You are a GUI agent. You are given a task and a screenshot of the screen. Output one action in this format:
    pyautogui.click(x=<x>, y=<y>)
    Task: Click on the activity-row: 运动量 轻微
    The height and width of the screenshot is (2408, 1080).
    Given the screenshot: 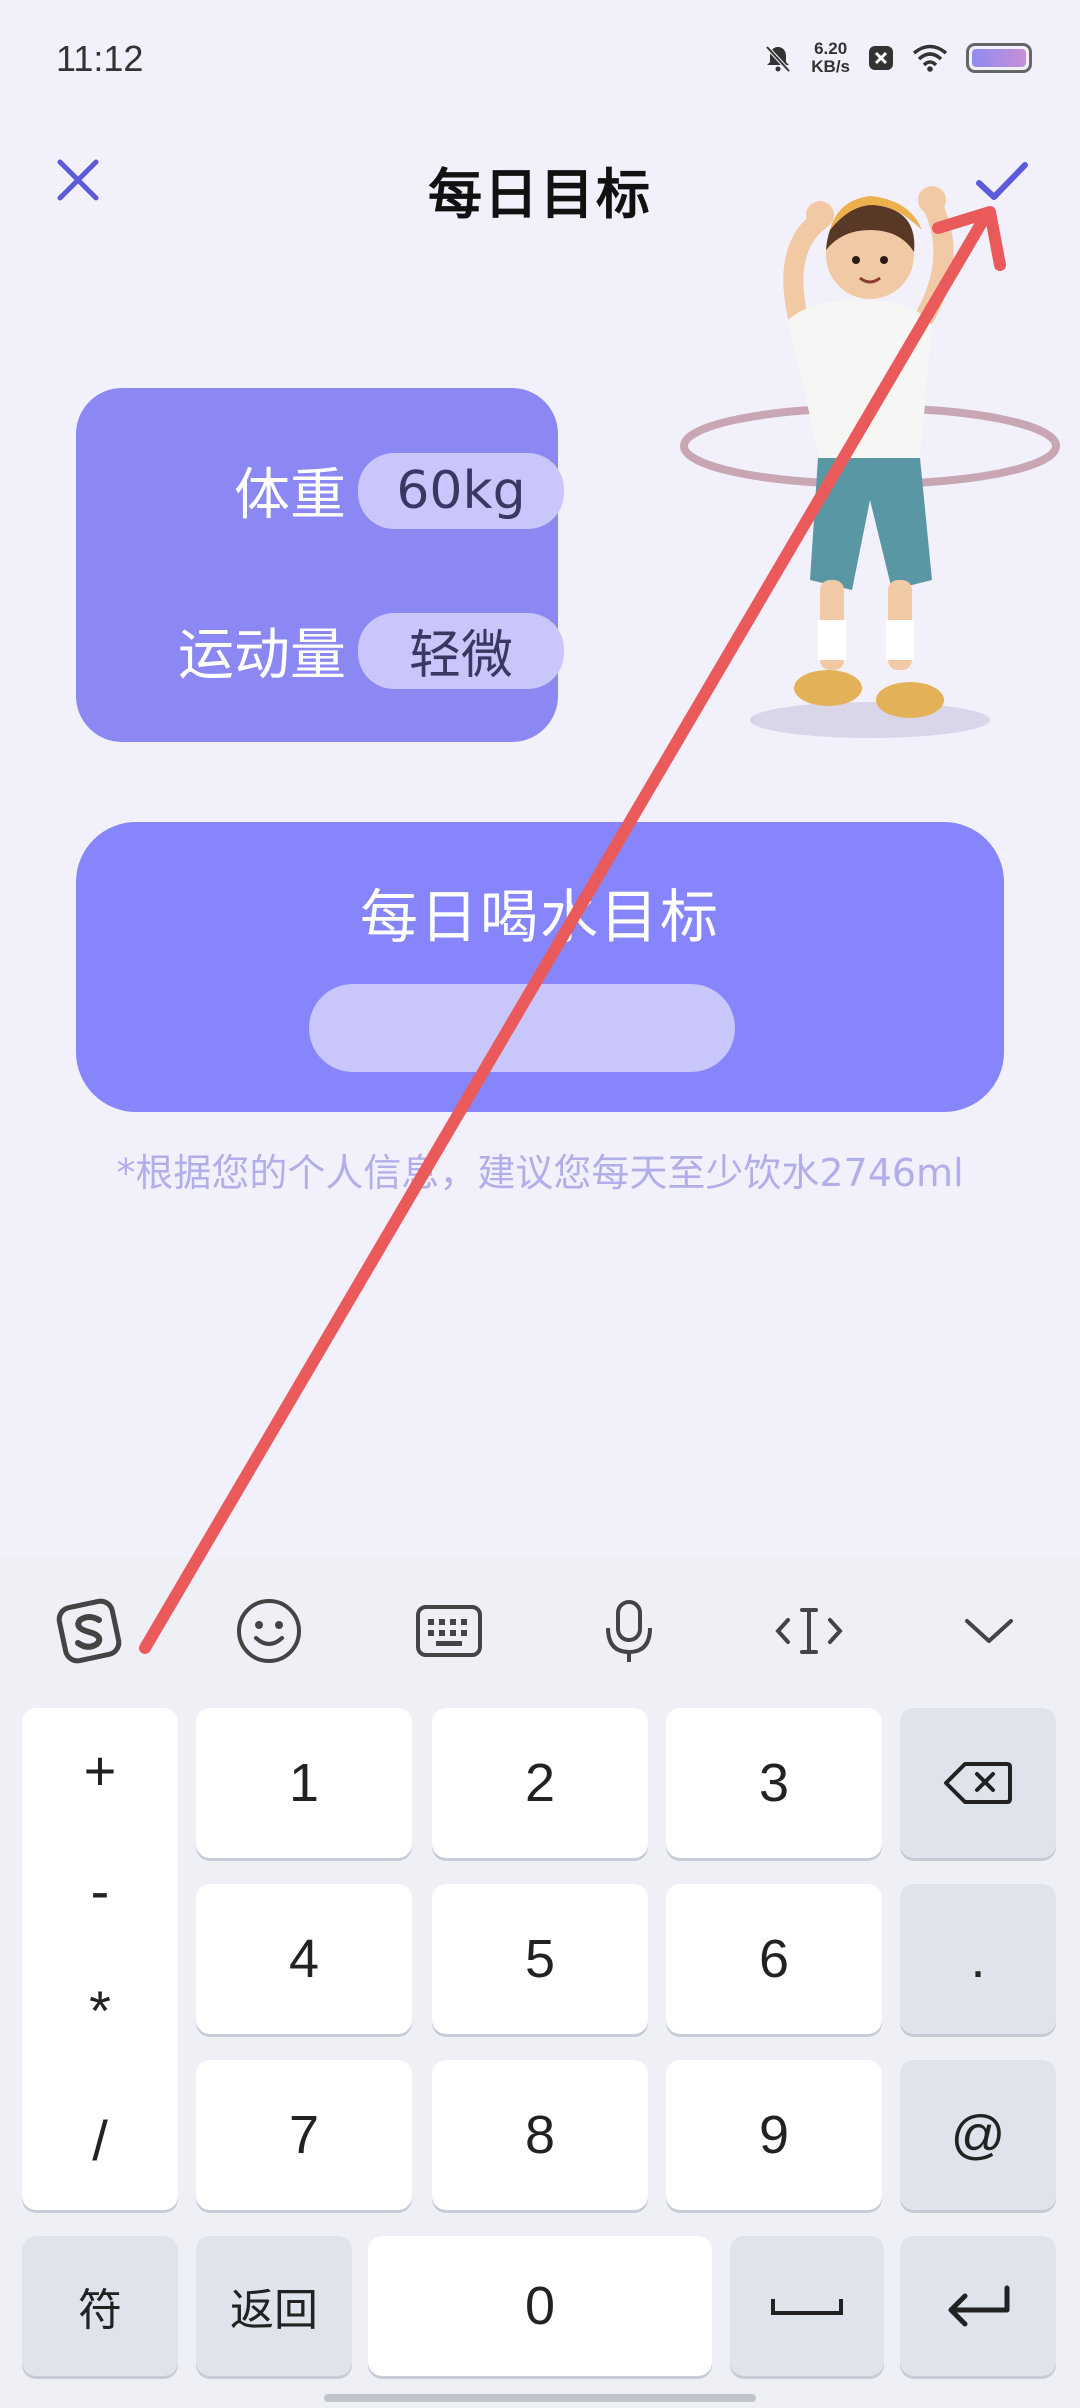 What is the action you would take?
    pyautogui.click(x=335, y=650)
    